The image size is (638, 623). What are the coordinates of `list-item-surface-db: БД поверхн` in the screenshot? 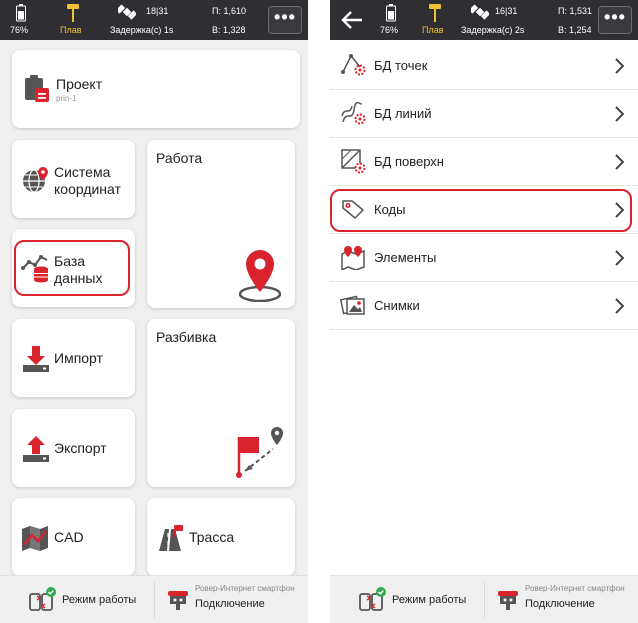 It's located at (484, 162).